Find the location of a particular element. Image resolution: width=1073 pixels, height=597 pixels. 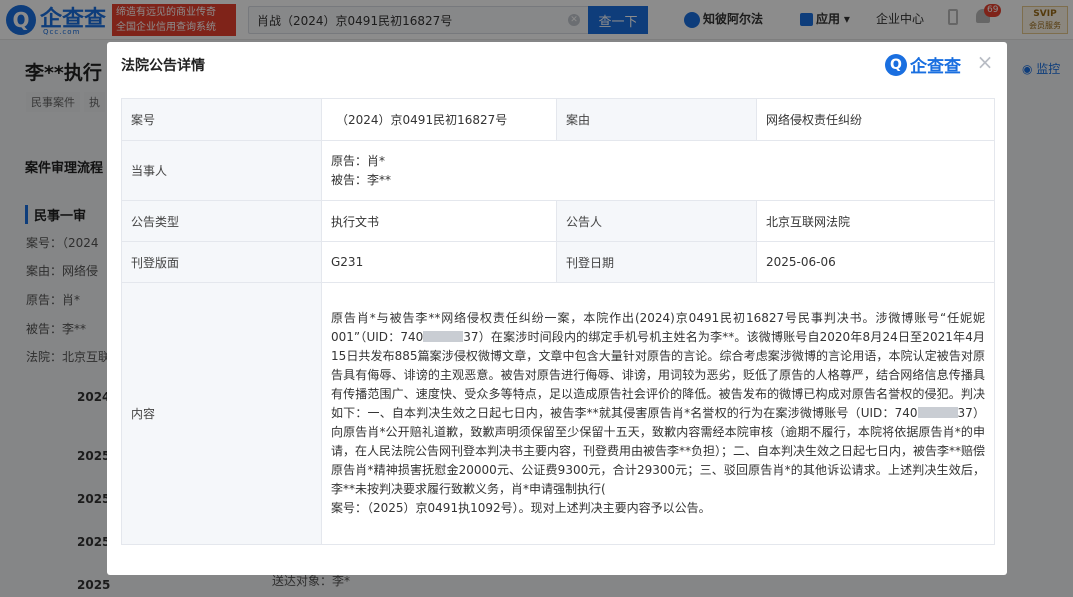

type-value: 执行文书 is located at coordinates (439, 221).